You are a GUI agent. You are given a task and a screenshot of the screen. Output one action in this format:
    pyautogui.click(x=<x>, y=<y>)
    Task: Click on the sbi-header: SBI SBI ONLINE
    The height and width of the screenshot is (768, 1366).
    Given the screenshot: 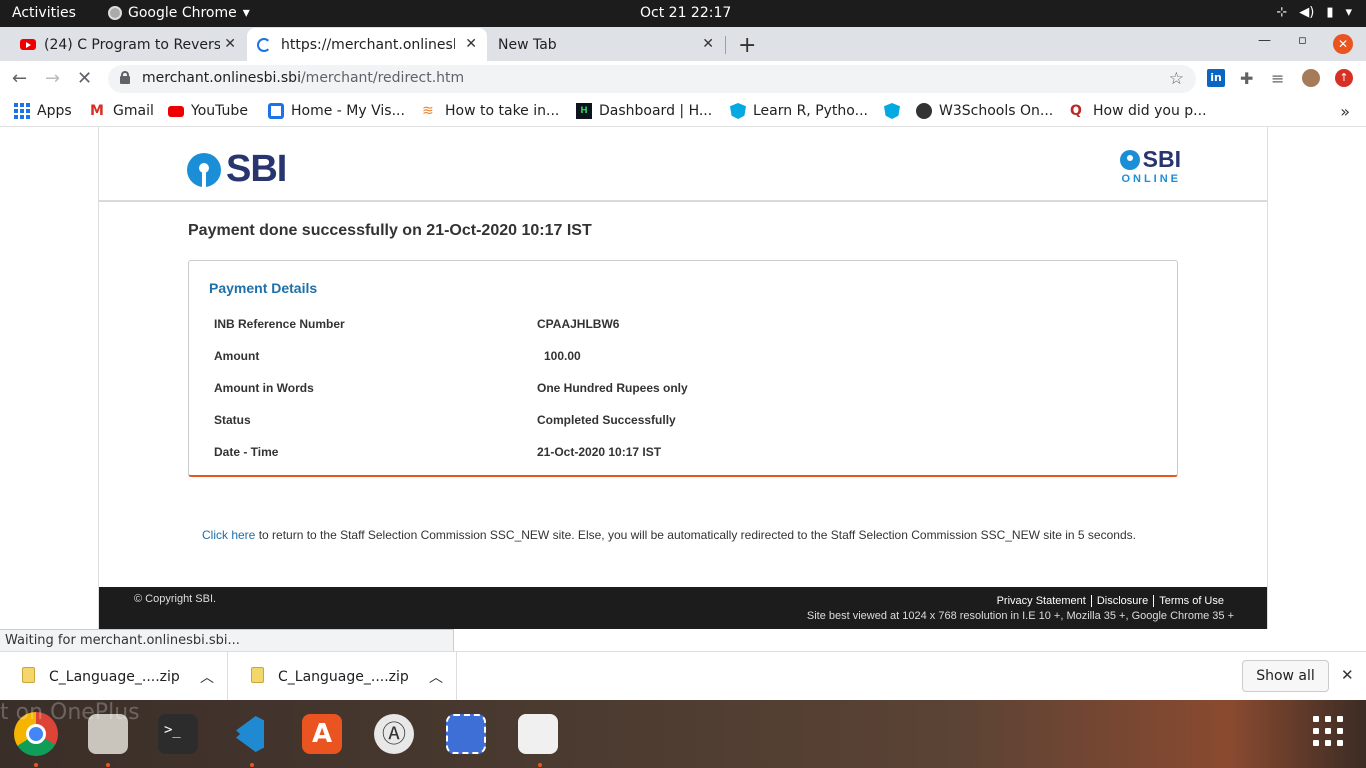 What is the action you would take?
    pyautogui.click(x=683, y=164)
    